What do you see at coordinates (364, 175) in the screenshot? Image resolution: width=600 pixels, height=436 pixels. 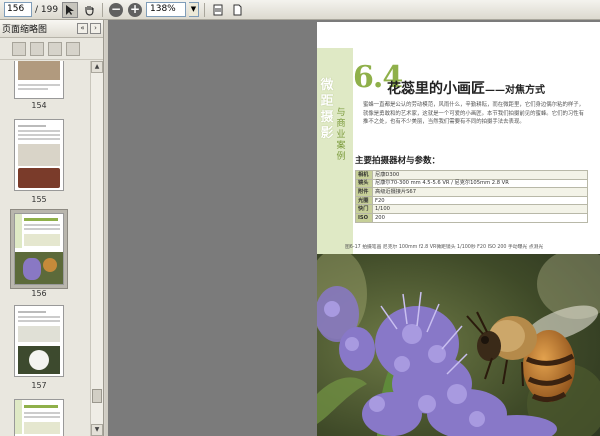 I see `spec-key: 相机` at bounding box center [364, 175].